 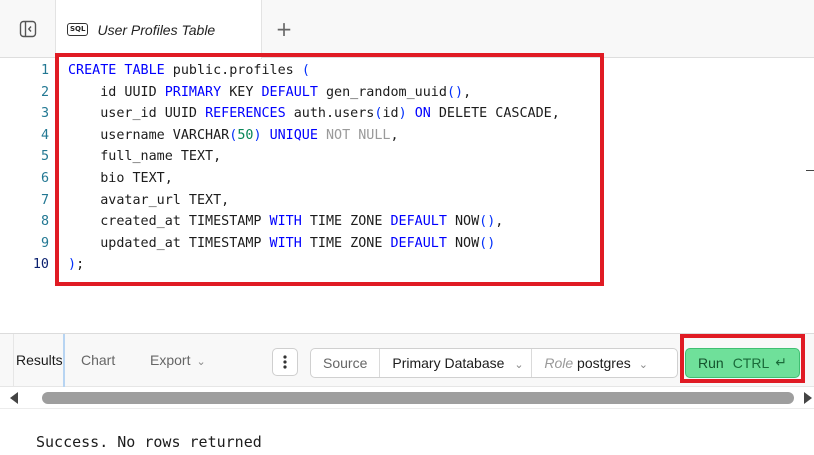 What do you see at coordinates (40, 265) in the screenshot?
I see `line-number: 10` at bounding box center [40, 265].